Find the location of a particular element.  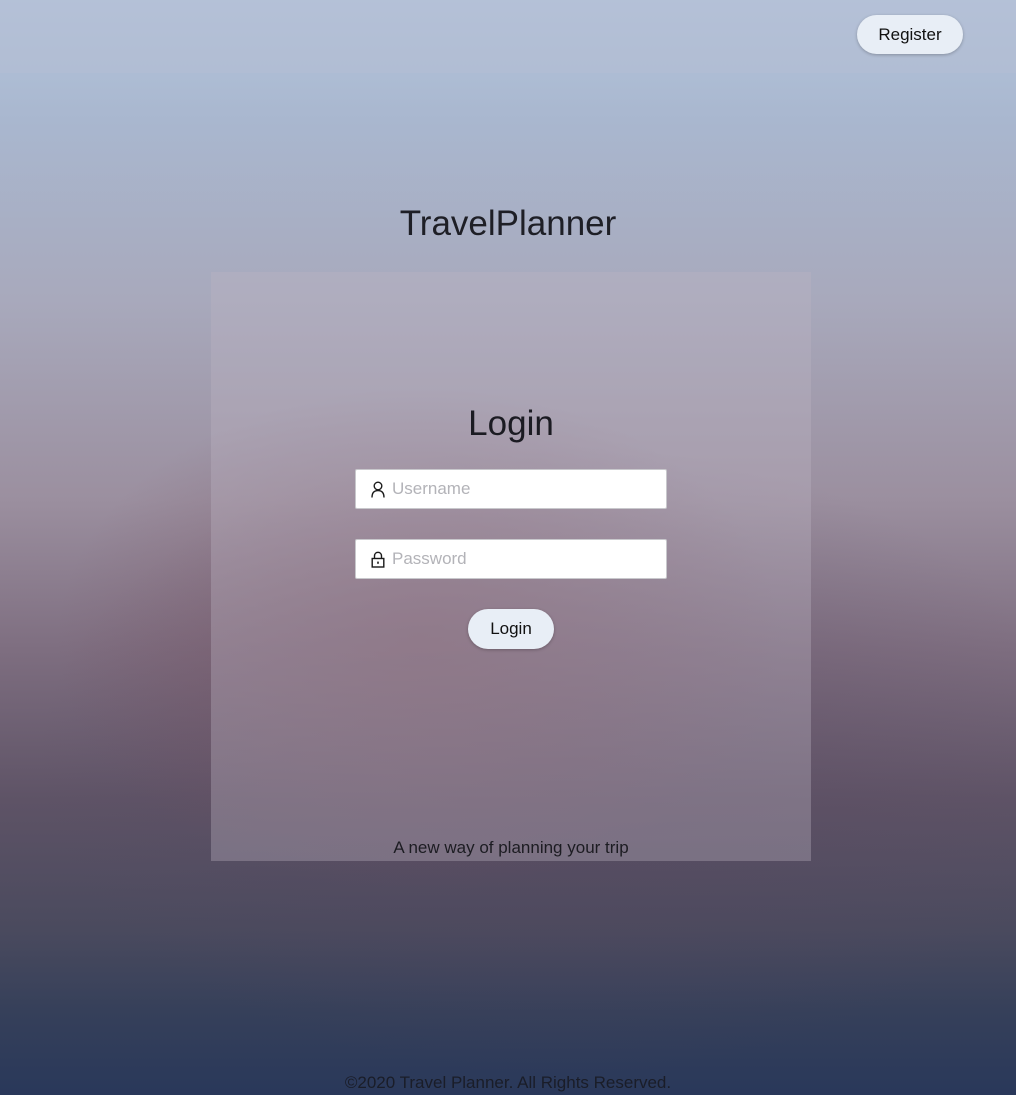

page-title: TravelPlanner is located at coordinates (508, 223).